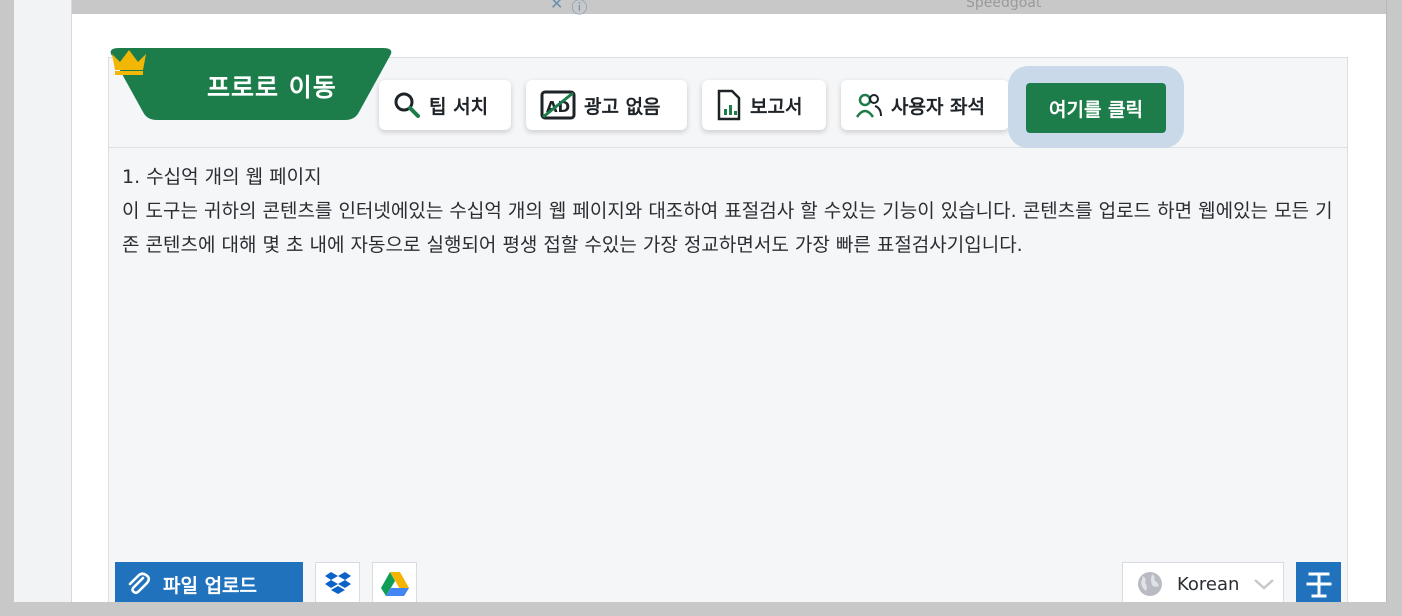 The width and height of the screenshot is (1402, 616). What do you see at coordinates (1264, 584) in the screenshot?
I see `chevron-down-icon` at bounding box center [1264, 584].